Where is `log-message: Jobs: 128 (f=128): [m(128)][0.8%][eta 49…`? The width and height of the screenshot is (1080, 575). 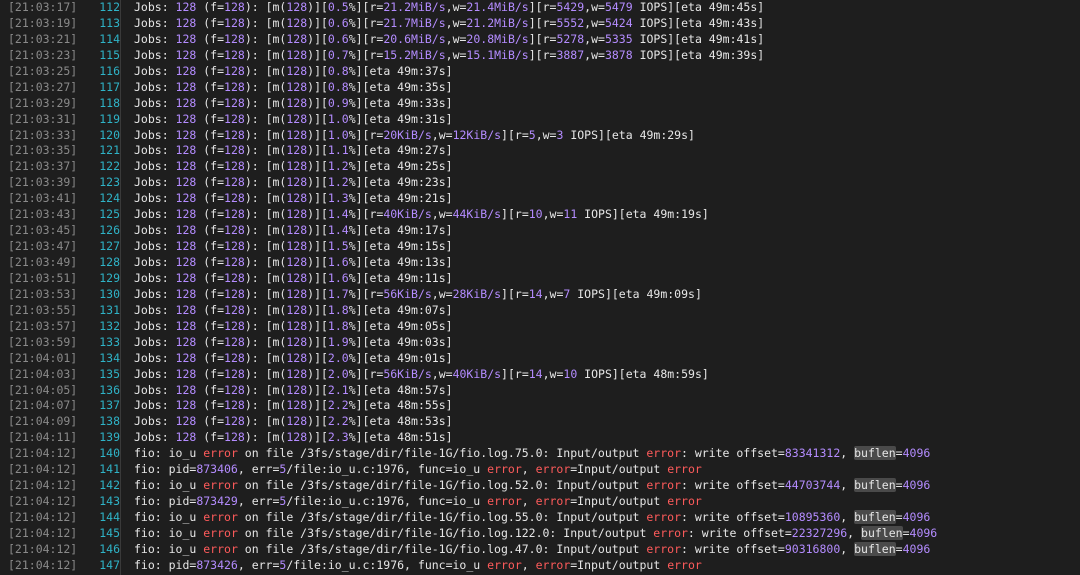 log-message: Jobs: 128 (f=128): [m(128)][0.8%][eta 49… is located at coordinates (286, 72).